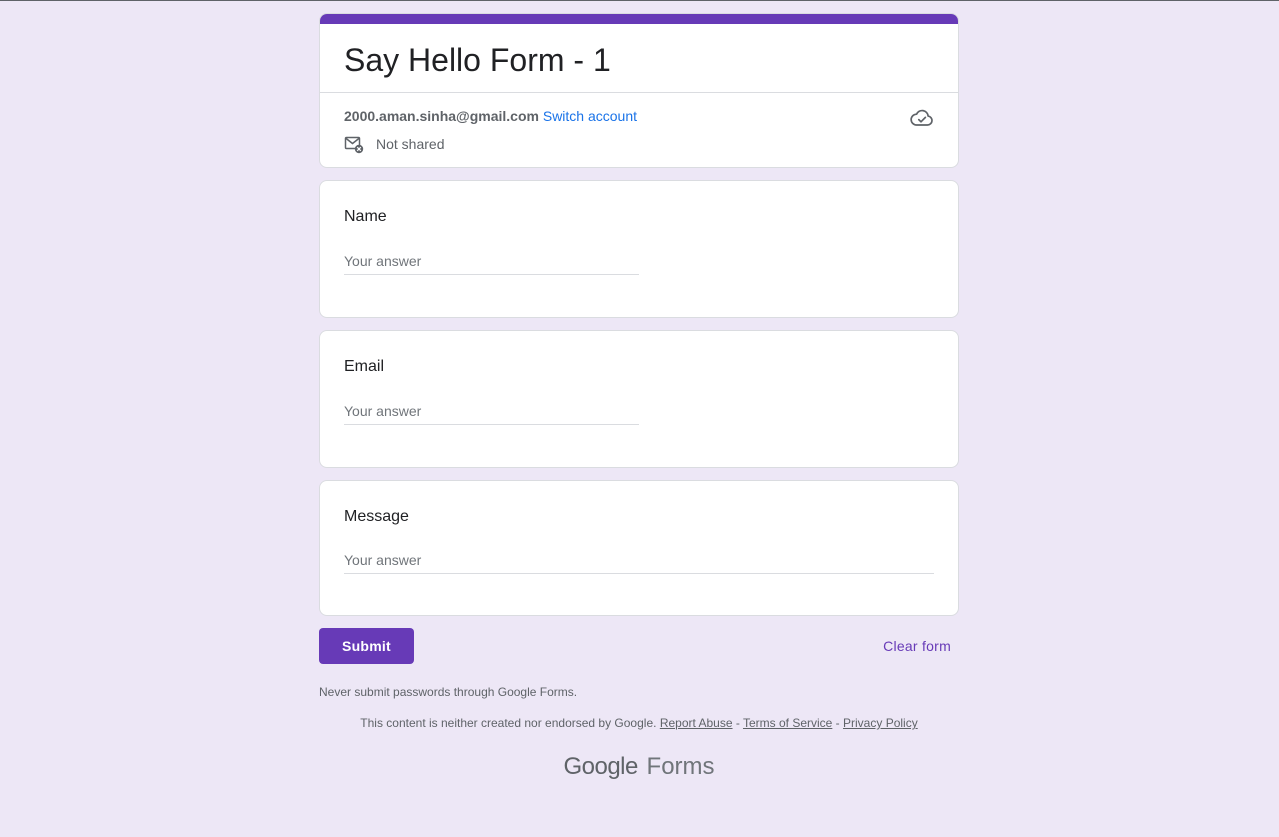 The height and width of the screenshot is (837, 1279). What do you see at coordinates (917, 646) in the screenshot?
I see `clear-form-button: Clear form` at bounding box center [917, 646].